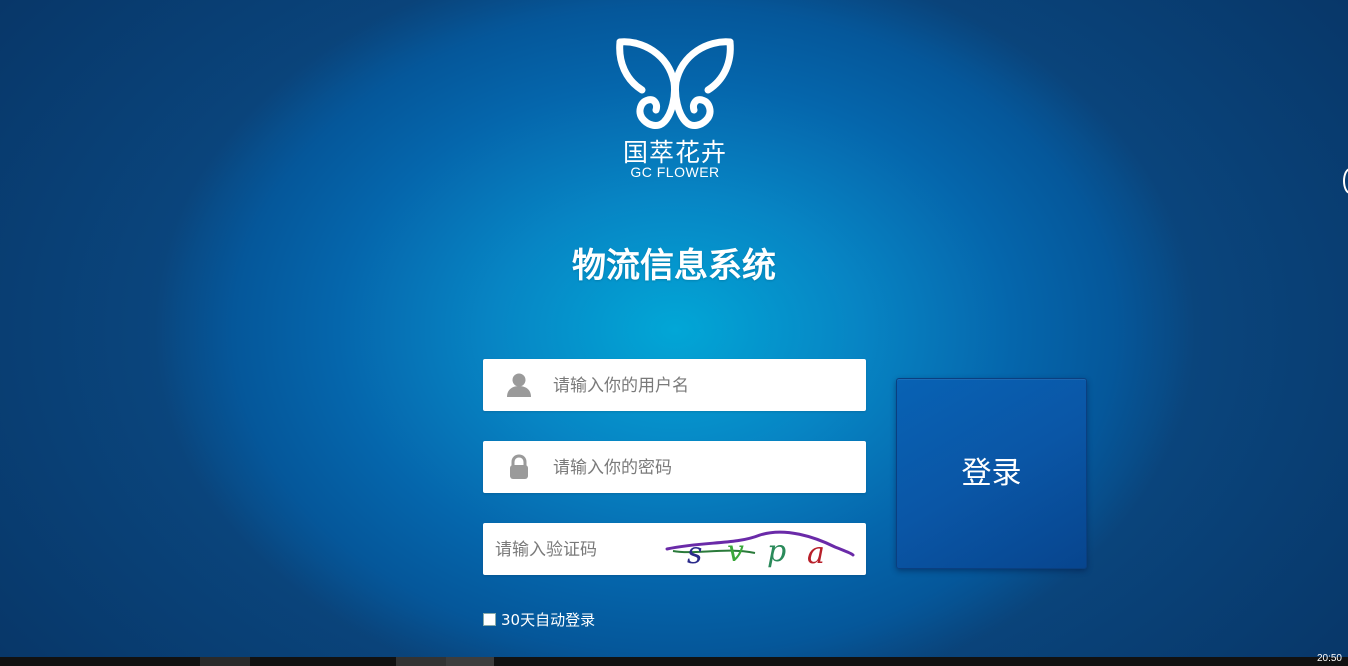 The width and height of the screenshot is (1348, 666). I want to click on captcha-char-v: v, so click(735, 551).